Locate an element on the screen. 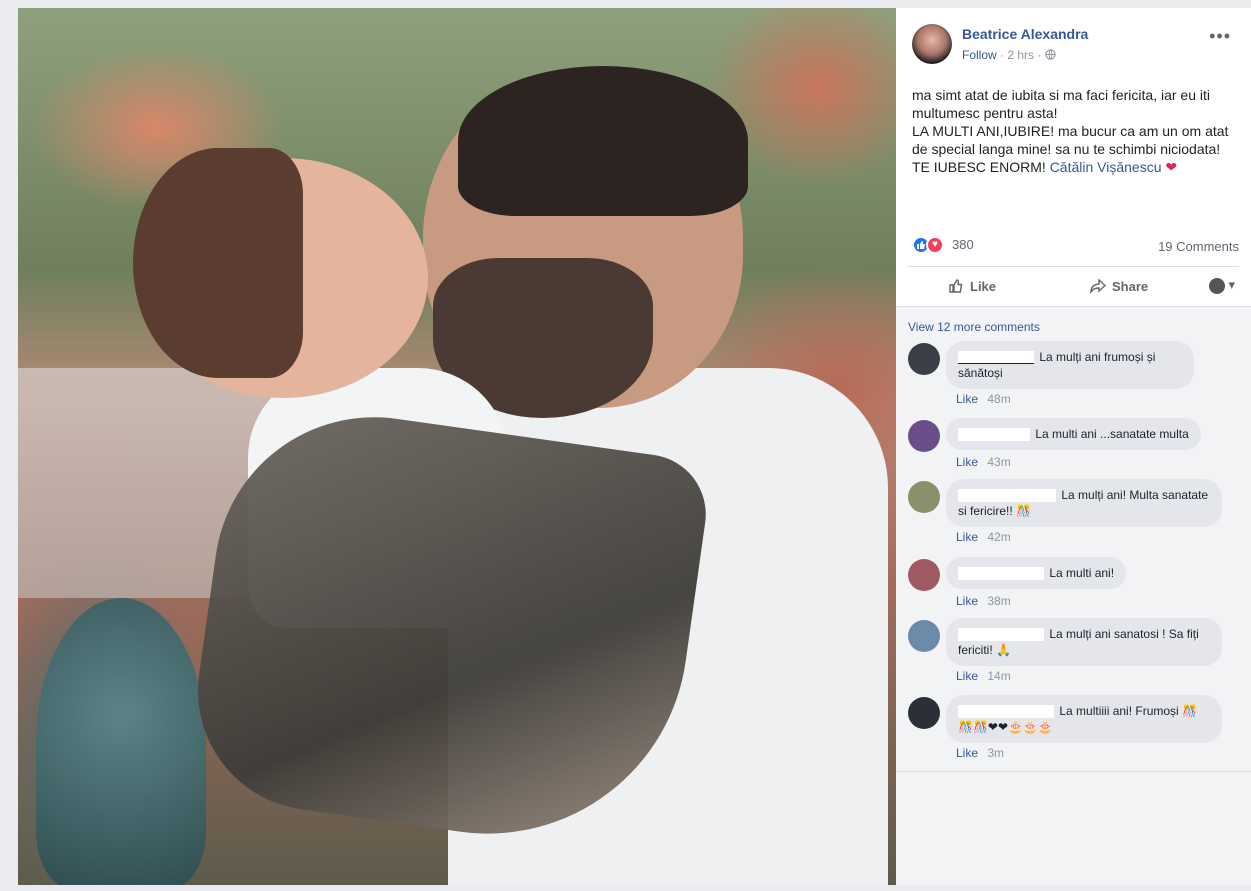  comment-time: 3m is located at coordinates (995, 753).